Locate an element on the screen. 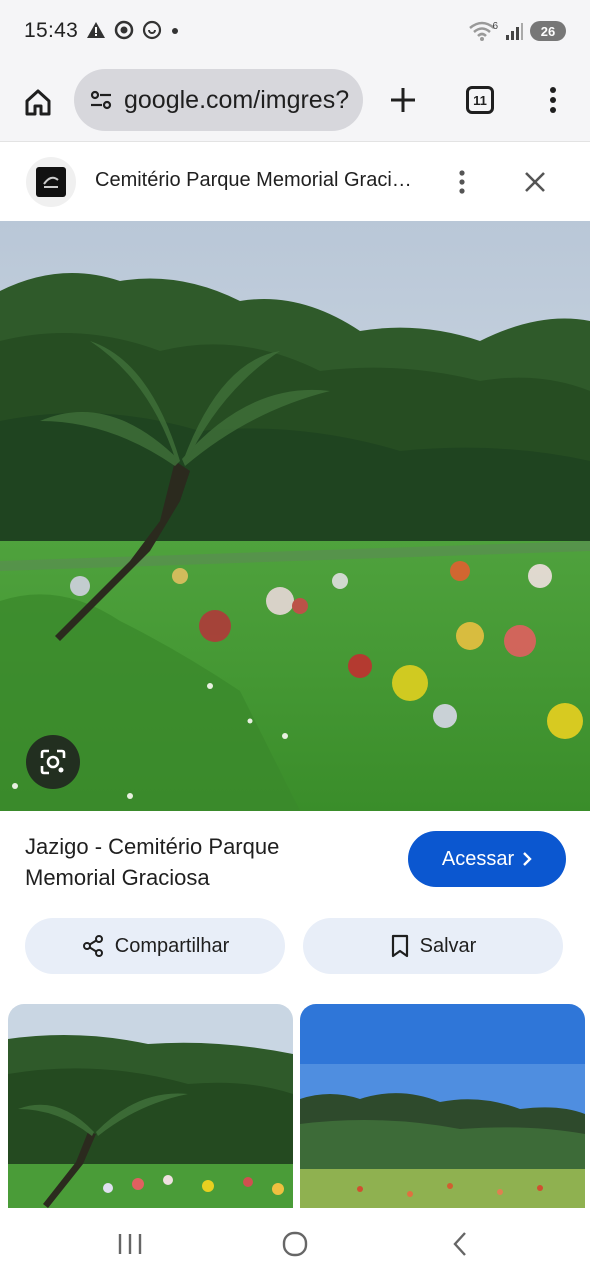 This screenshot has height=1280, width=590. close-button is located at coordinates (535, 182).